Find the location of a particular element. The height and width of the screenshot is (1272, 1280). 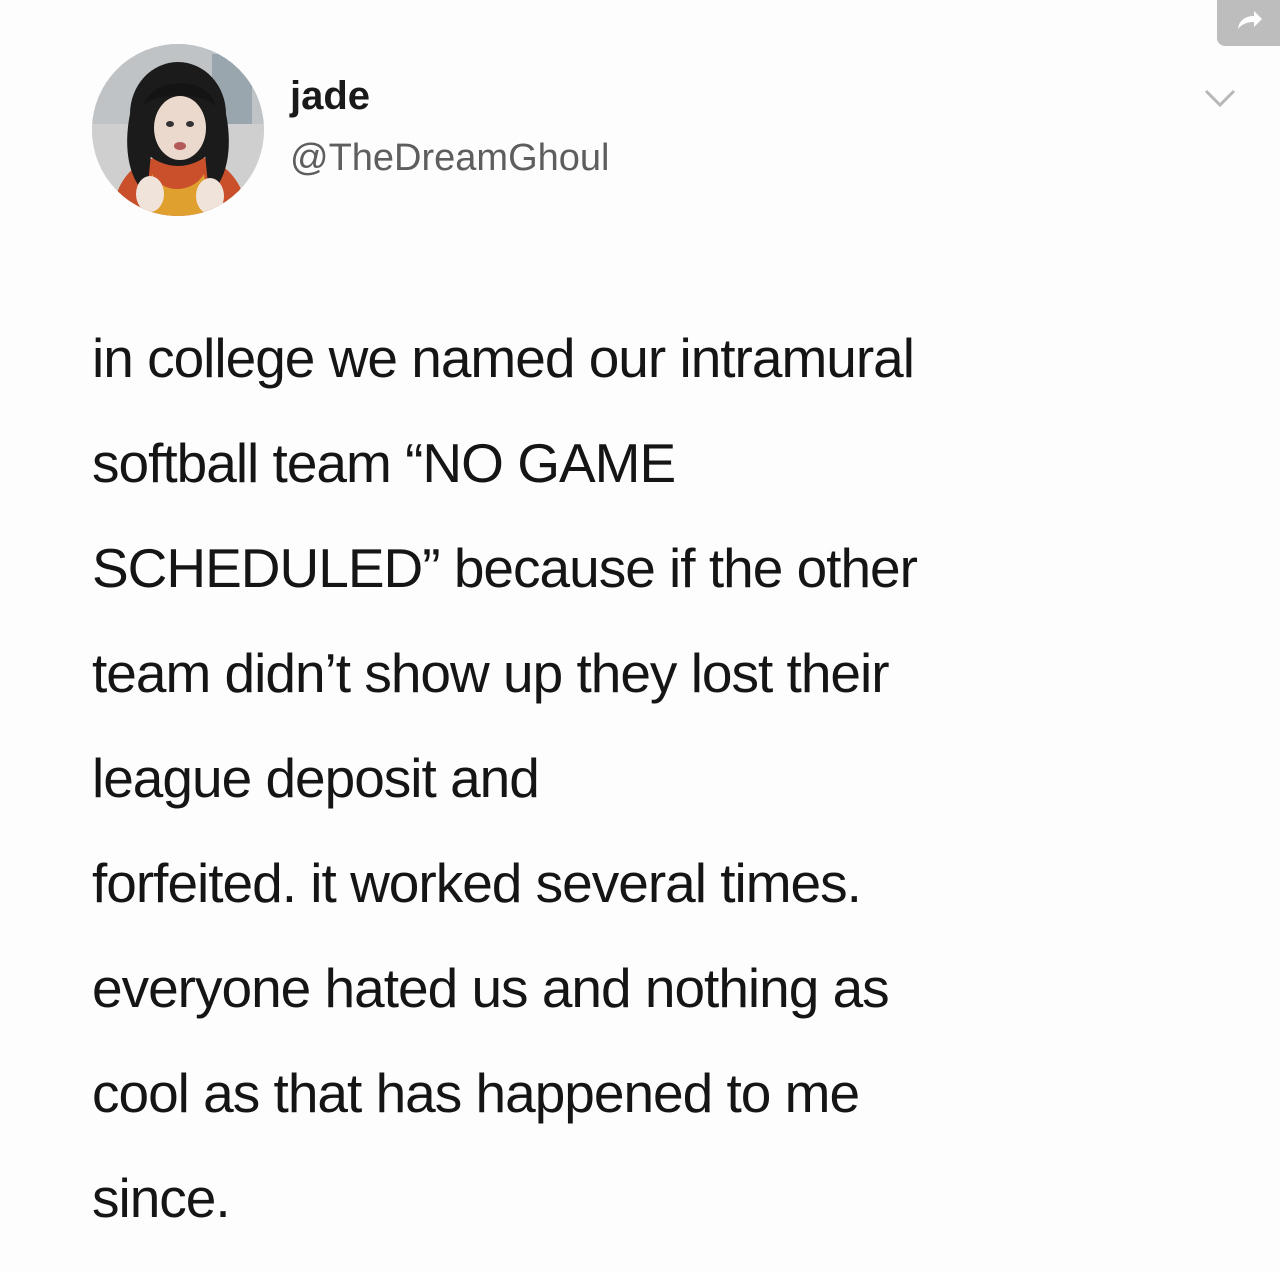

tweet-line: everyone hated us and nothing as is located at coordinates (491, 988).